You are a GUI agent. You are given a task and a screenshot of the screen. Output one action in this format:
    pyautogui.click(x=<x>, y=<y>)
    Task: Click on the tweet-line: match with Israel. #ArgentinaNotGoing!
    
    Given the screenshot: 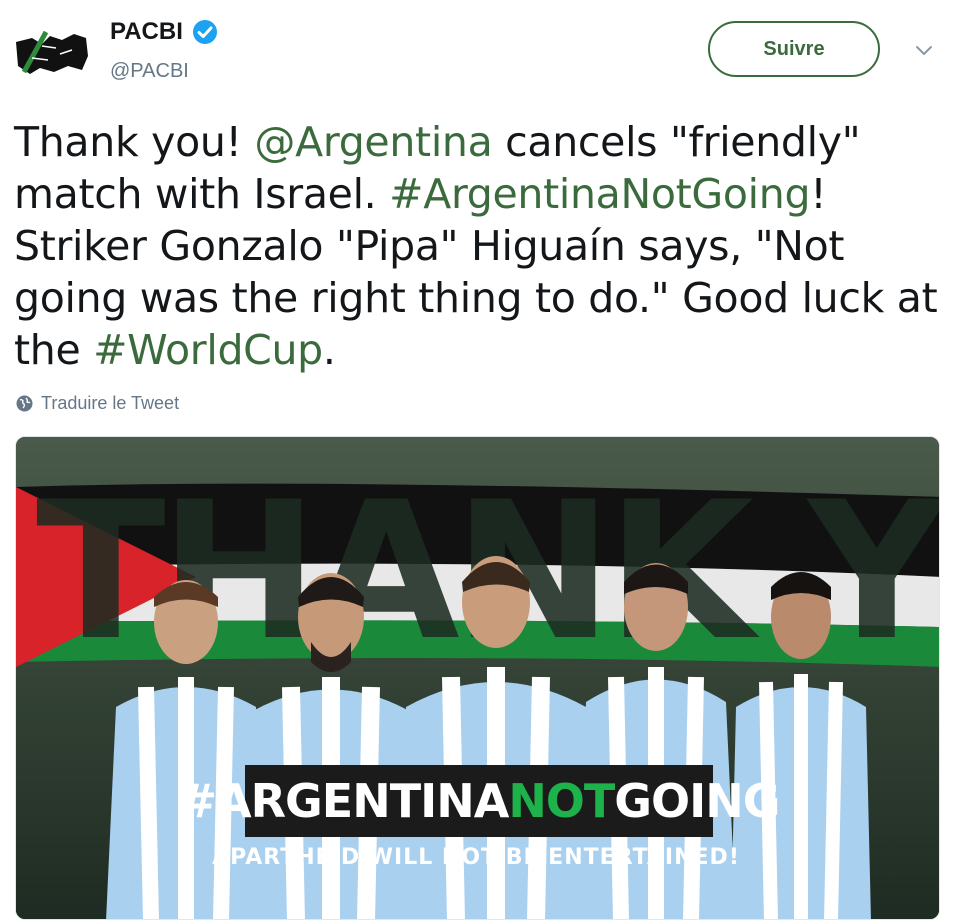 What is the action you would take?
    pyautogui.click(x=481, y=194)
    